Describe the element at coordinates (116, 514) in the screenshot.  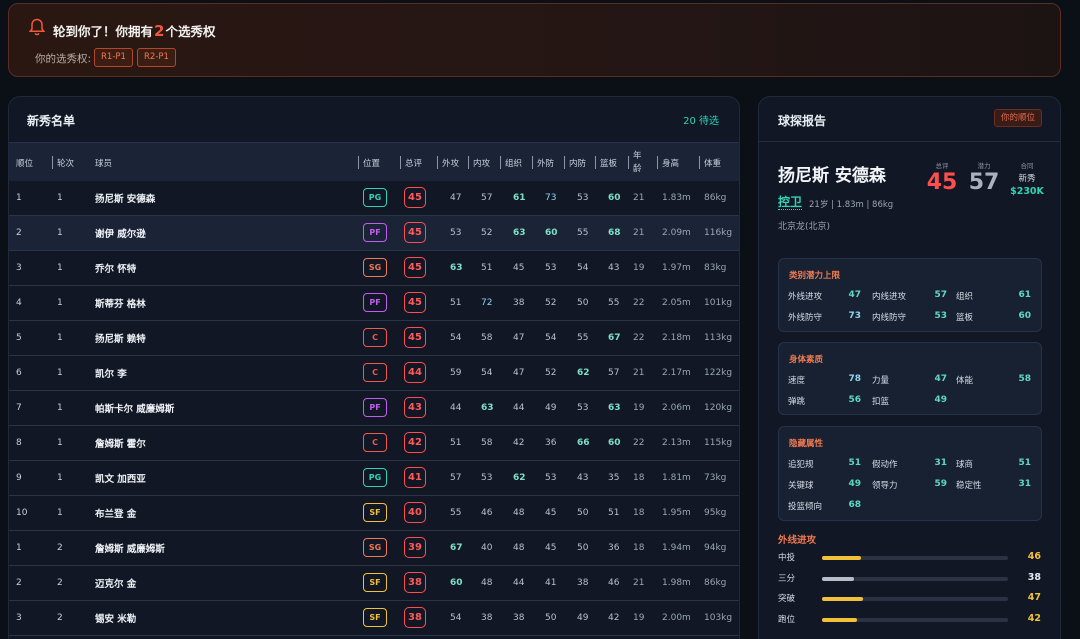
I see `player-name-cell: 布兰登 金` at that location.